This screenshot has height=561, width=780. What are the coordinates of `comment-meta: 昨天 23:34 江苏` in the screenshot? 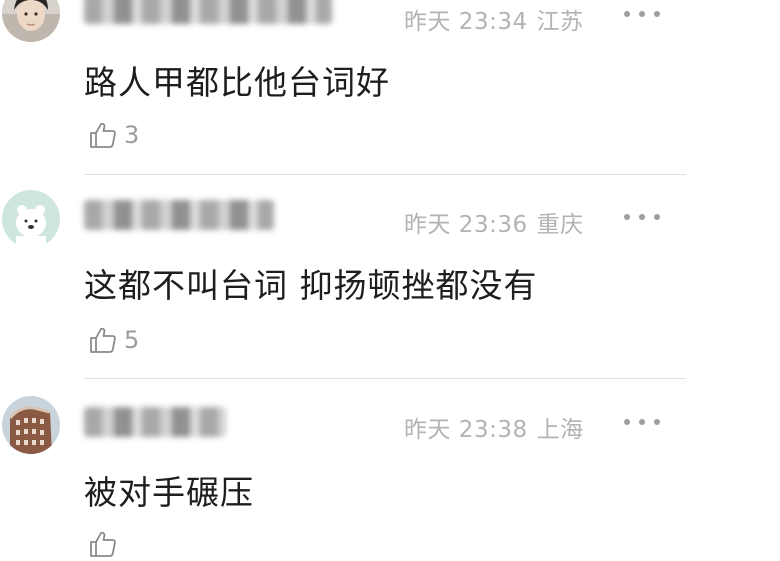 It's located at (494, 19).